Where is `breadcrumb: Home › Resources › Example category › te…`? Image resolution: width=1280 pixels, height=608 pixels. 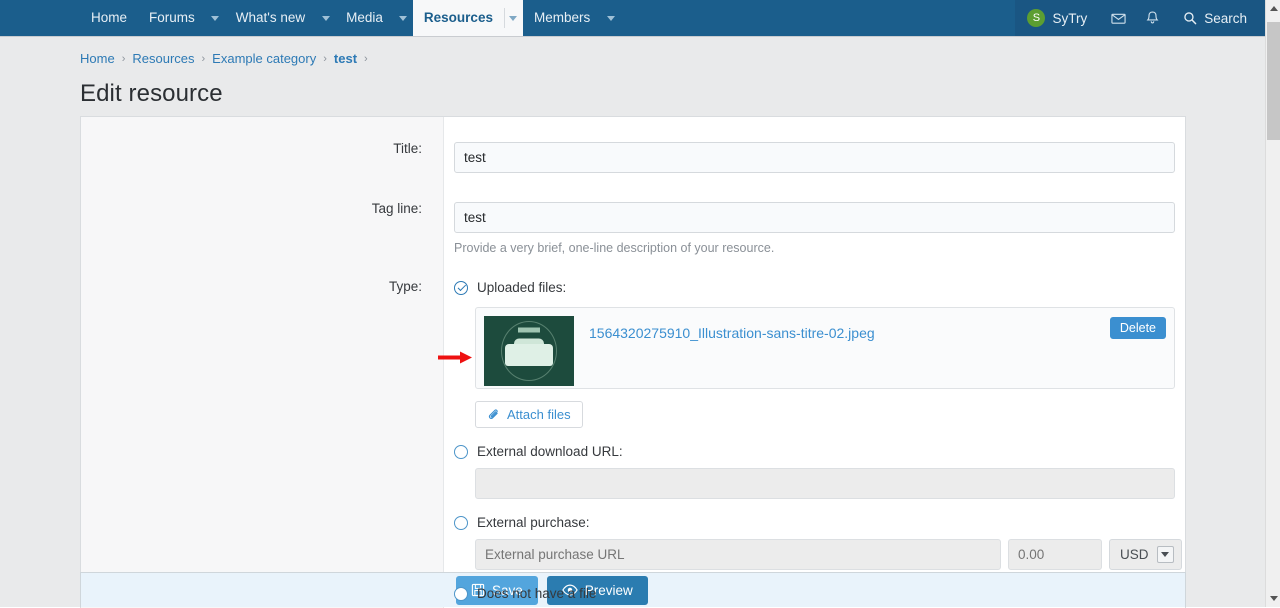 breadcrumb: Home › Resources › Example category › te… is located at coordinates (632, 51).